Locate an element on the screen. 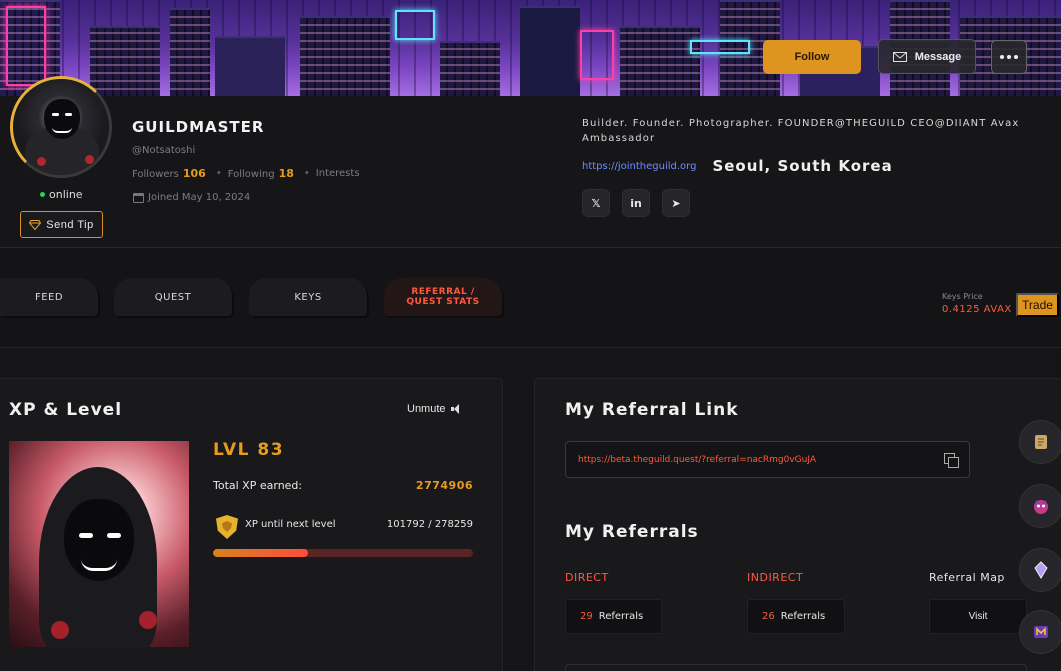 This screenshot has width=1061, height=671. more-dots-icon is located at coordinates (1009, 57).